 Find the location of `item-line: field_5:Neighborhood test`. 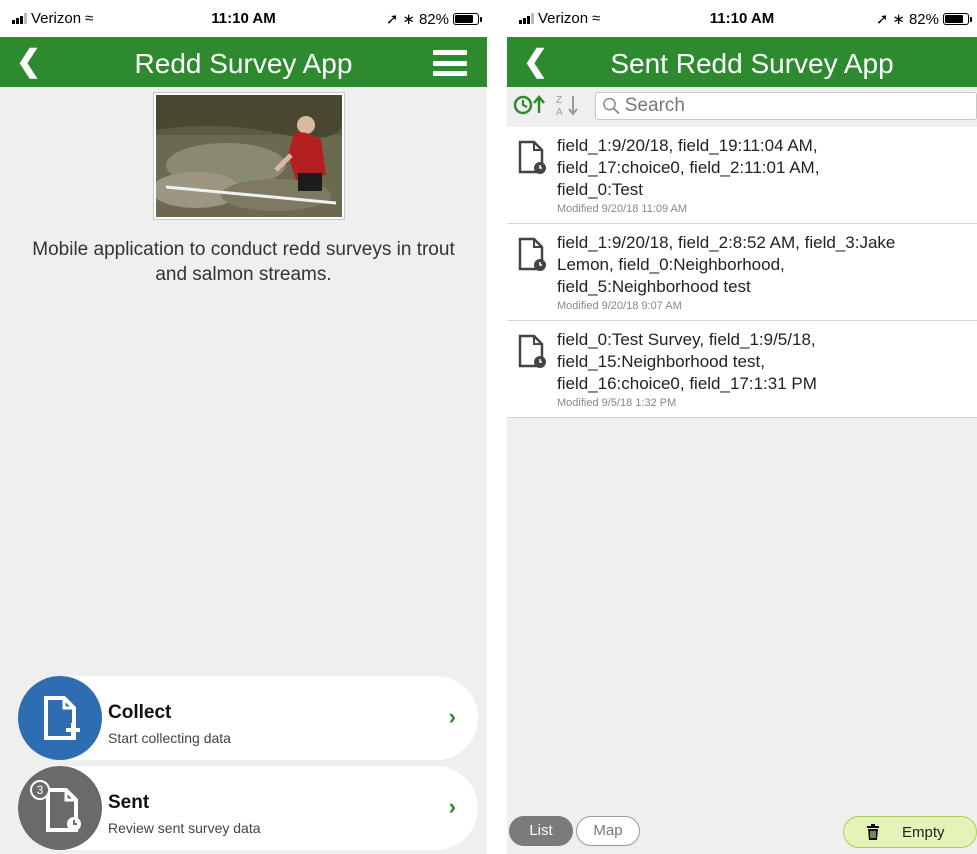

item-line: field_5:Neighborhood test is located at coordinates (654, 286).